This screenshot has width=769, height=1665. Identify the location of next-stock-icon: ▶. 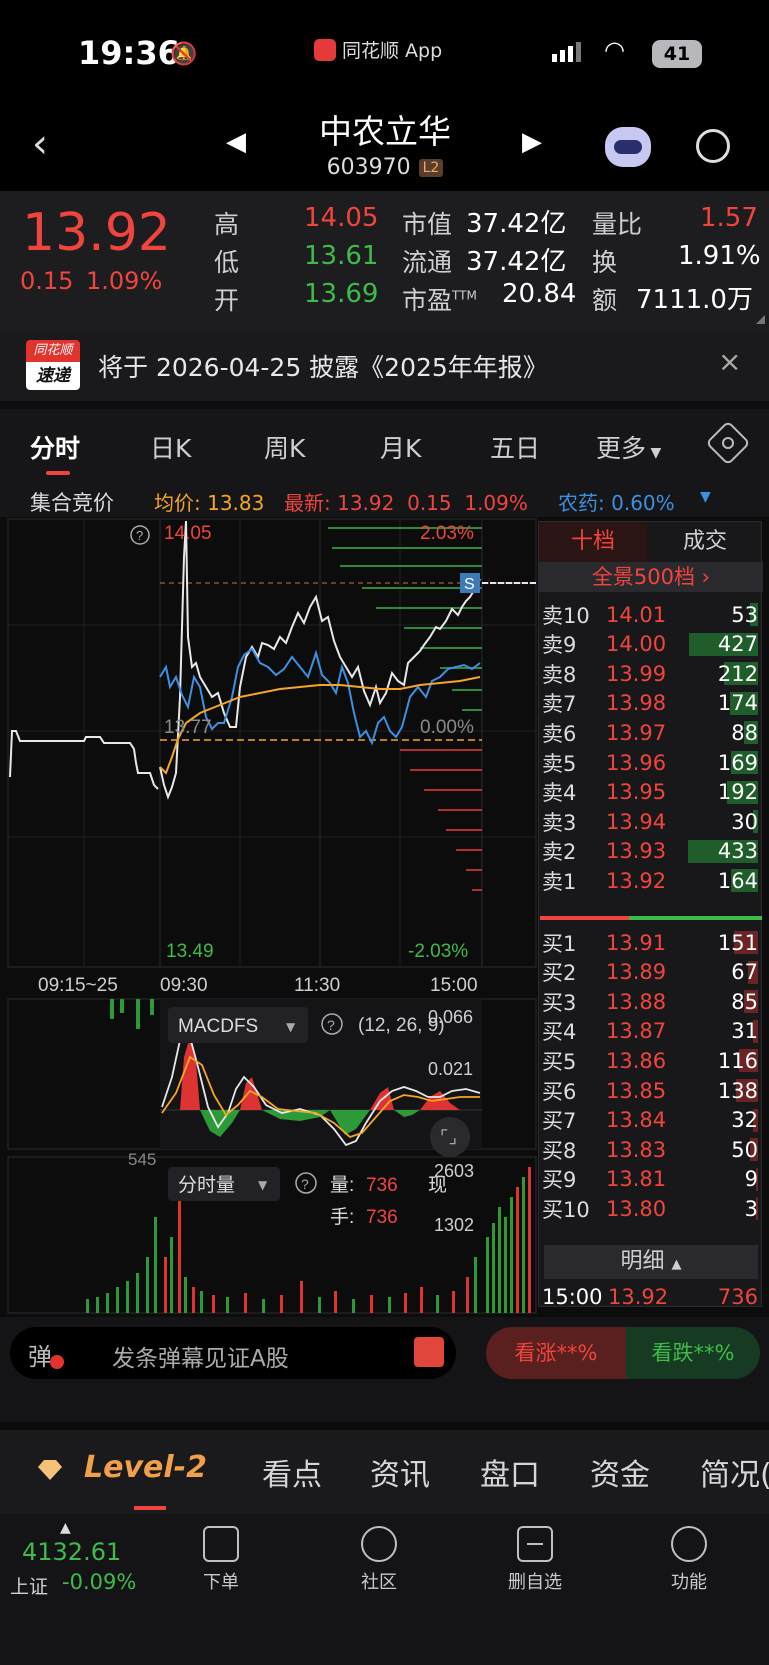
(532, 142).